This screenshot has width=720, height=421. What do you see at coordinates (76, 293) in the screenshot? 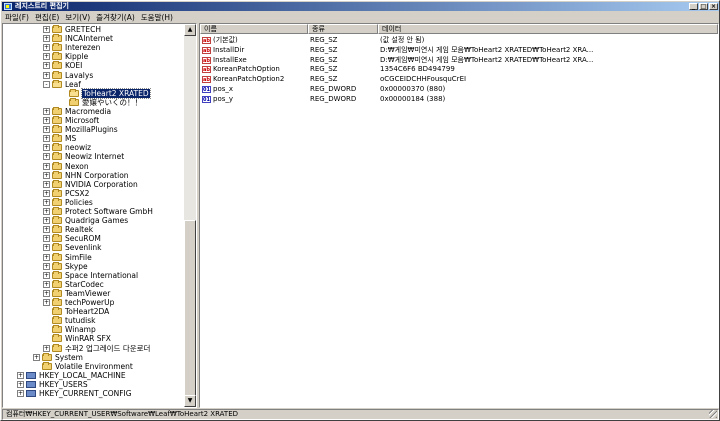
I see `tree-node: + TeamViewer` at bounding box center [76, 293].